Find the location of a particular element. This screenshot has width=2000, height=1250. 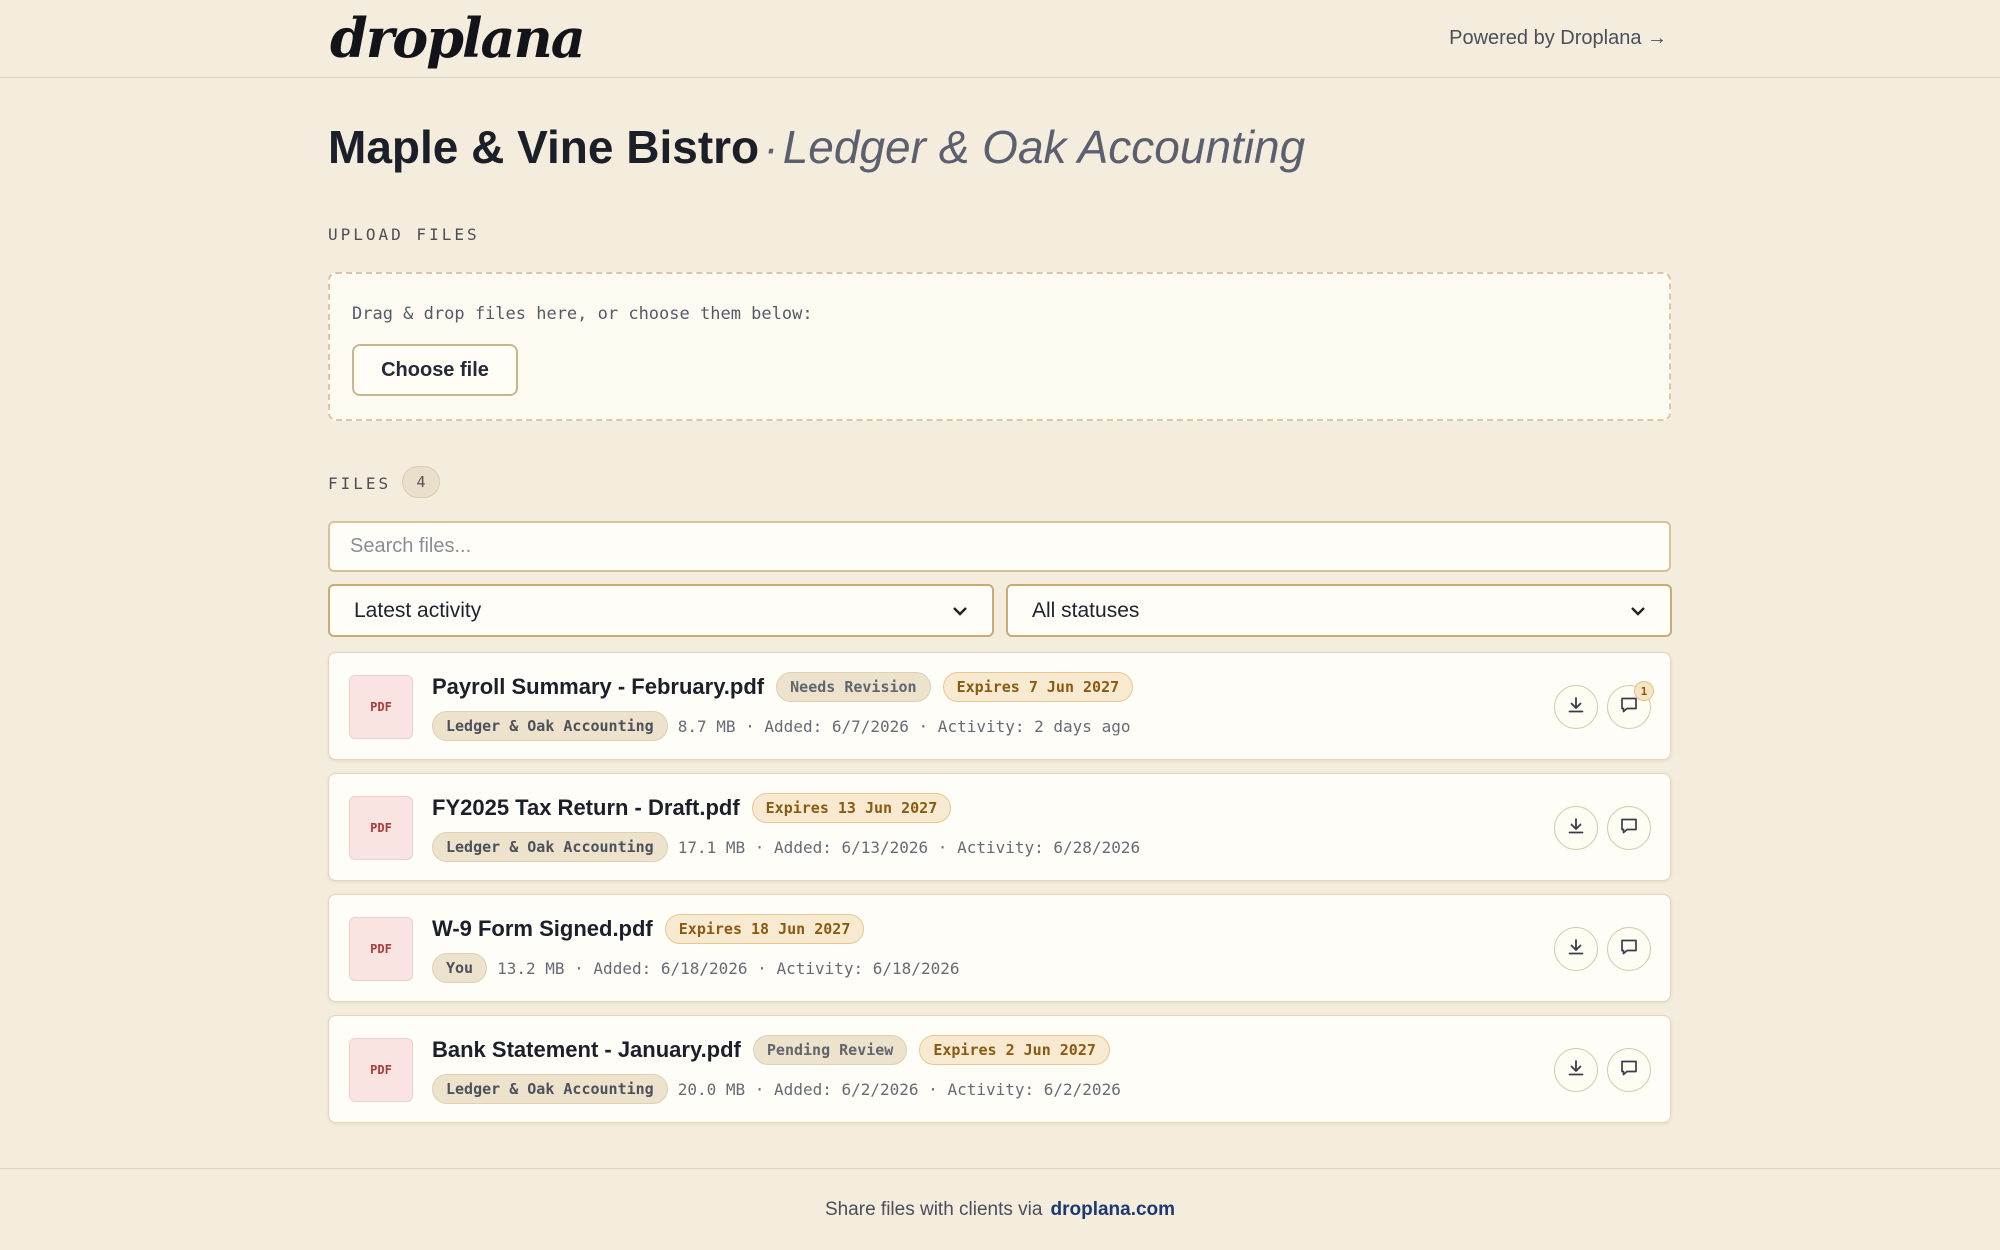

footer-text: Share files with clients via is located at coordinates (933, 1209).